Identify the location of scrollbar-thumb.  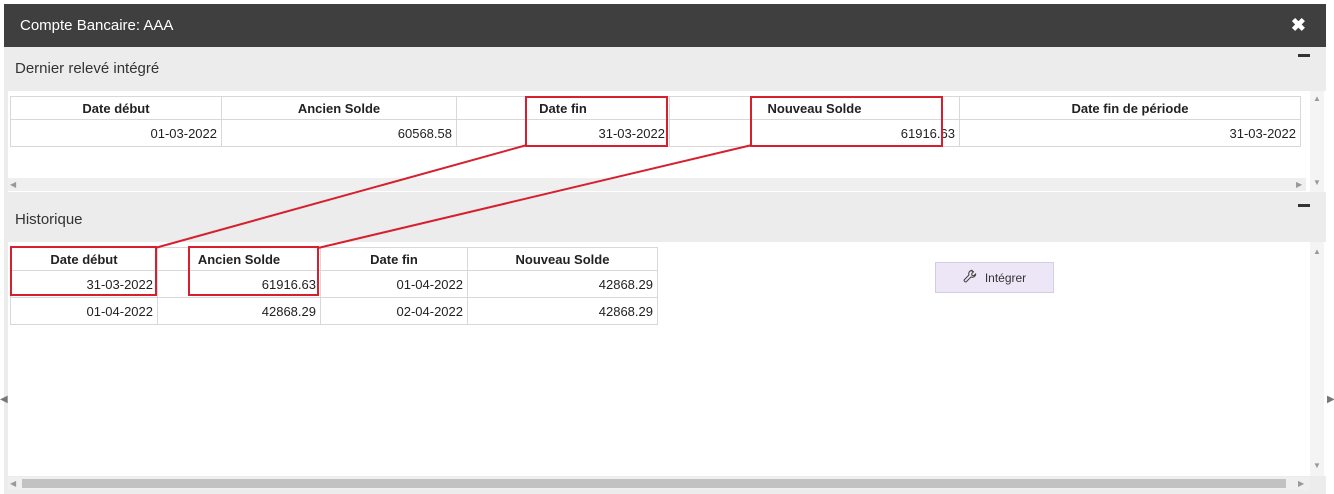
(654, 483).